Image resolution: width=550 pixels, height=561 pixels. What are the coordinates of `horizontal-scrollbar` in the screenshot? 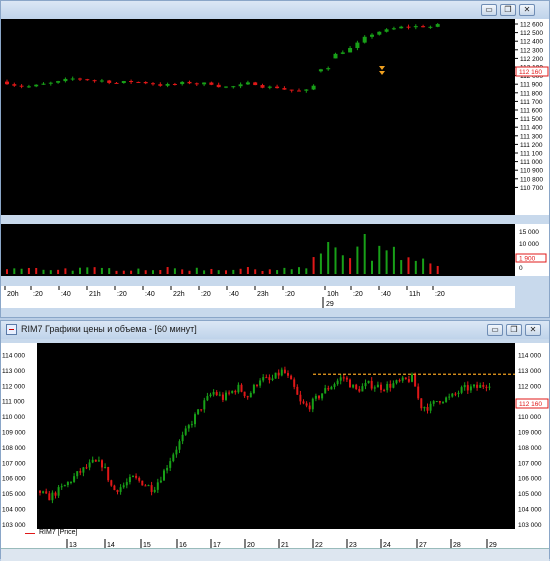 It's located at (275, 554).